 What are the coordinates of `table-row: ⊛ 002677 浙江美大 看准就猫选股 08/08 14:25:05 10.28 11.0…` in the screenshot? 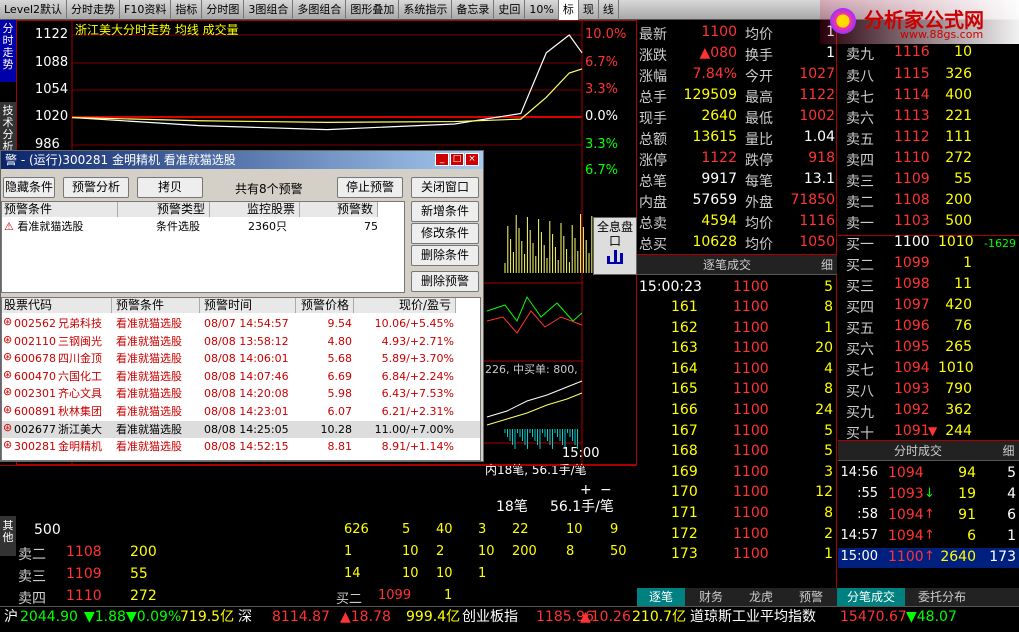 It's located at (241, 429).